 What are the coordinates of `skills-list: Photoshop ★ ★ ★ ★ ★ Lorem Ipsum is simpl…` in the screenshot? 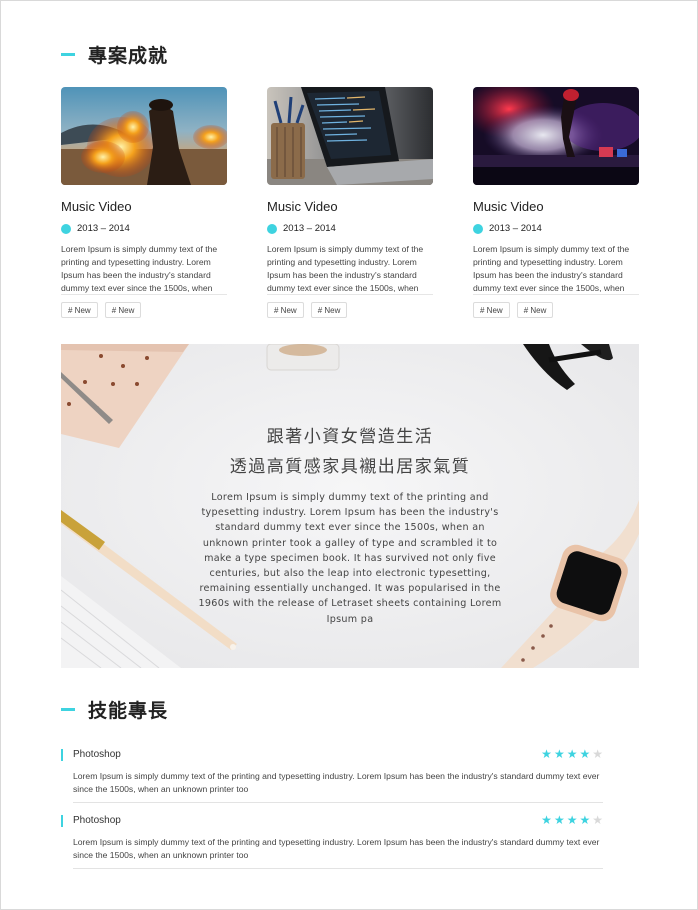 It's located at (332, 811).